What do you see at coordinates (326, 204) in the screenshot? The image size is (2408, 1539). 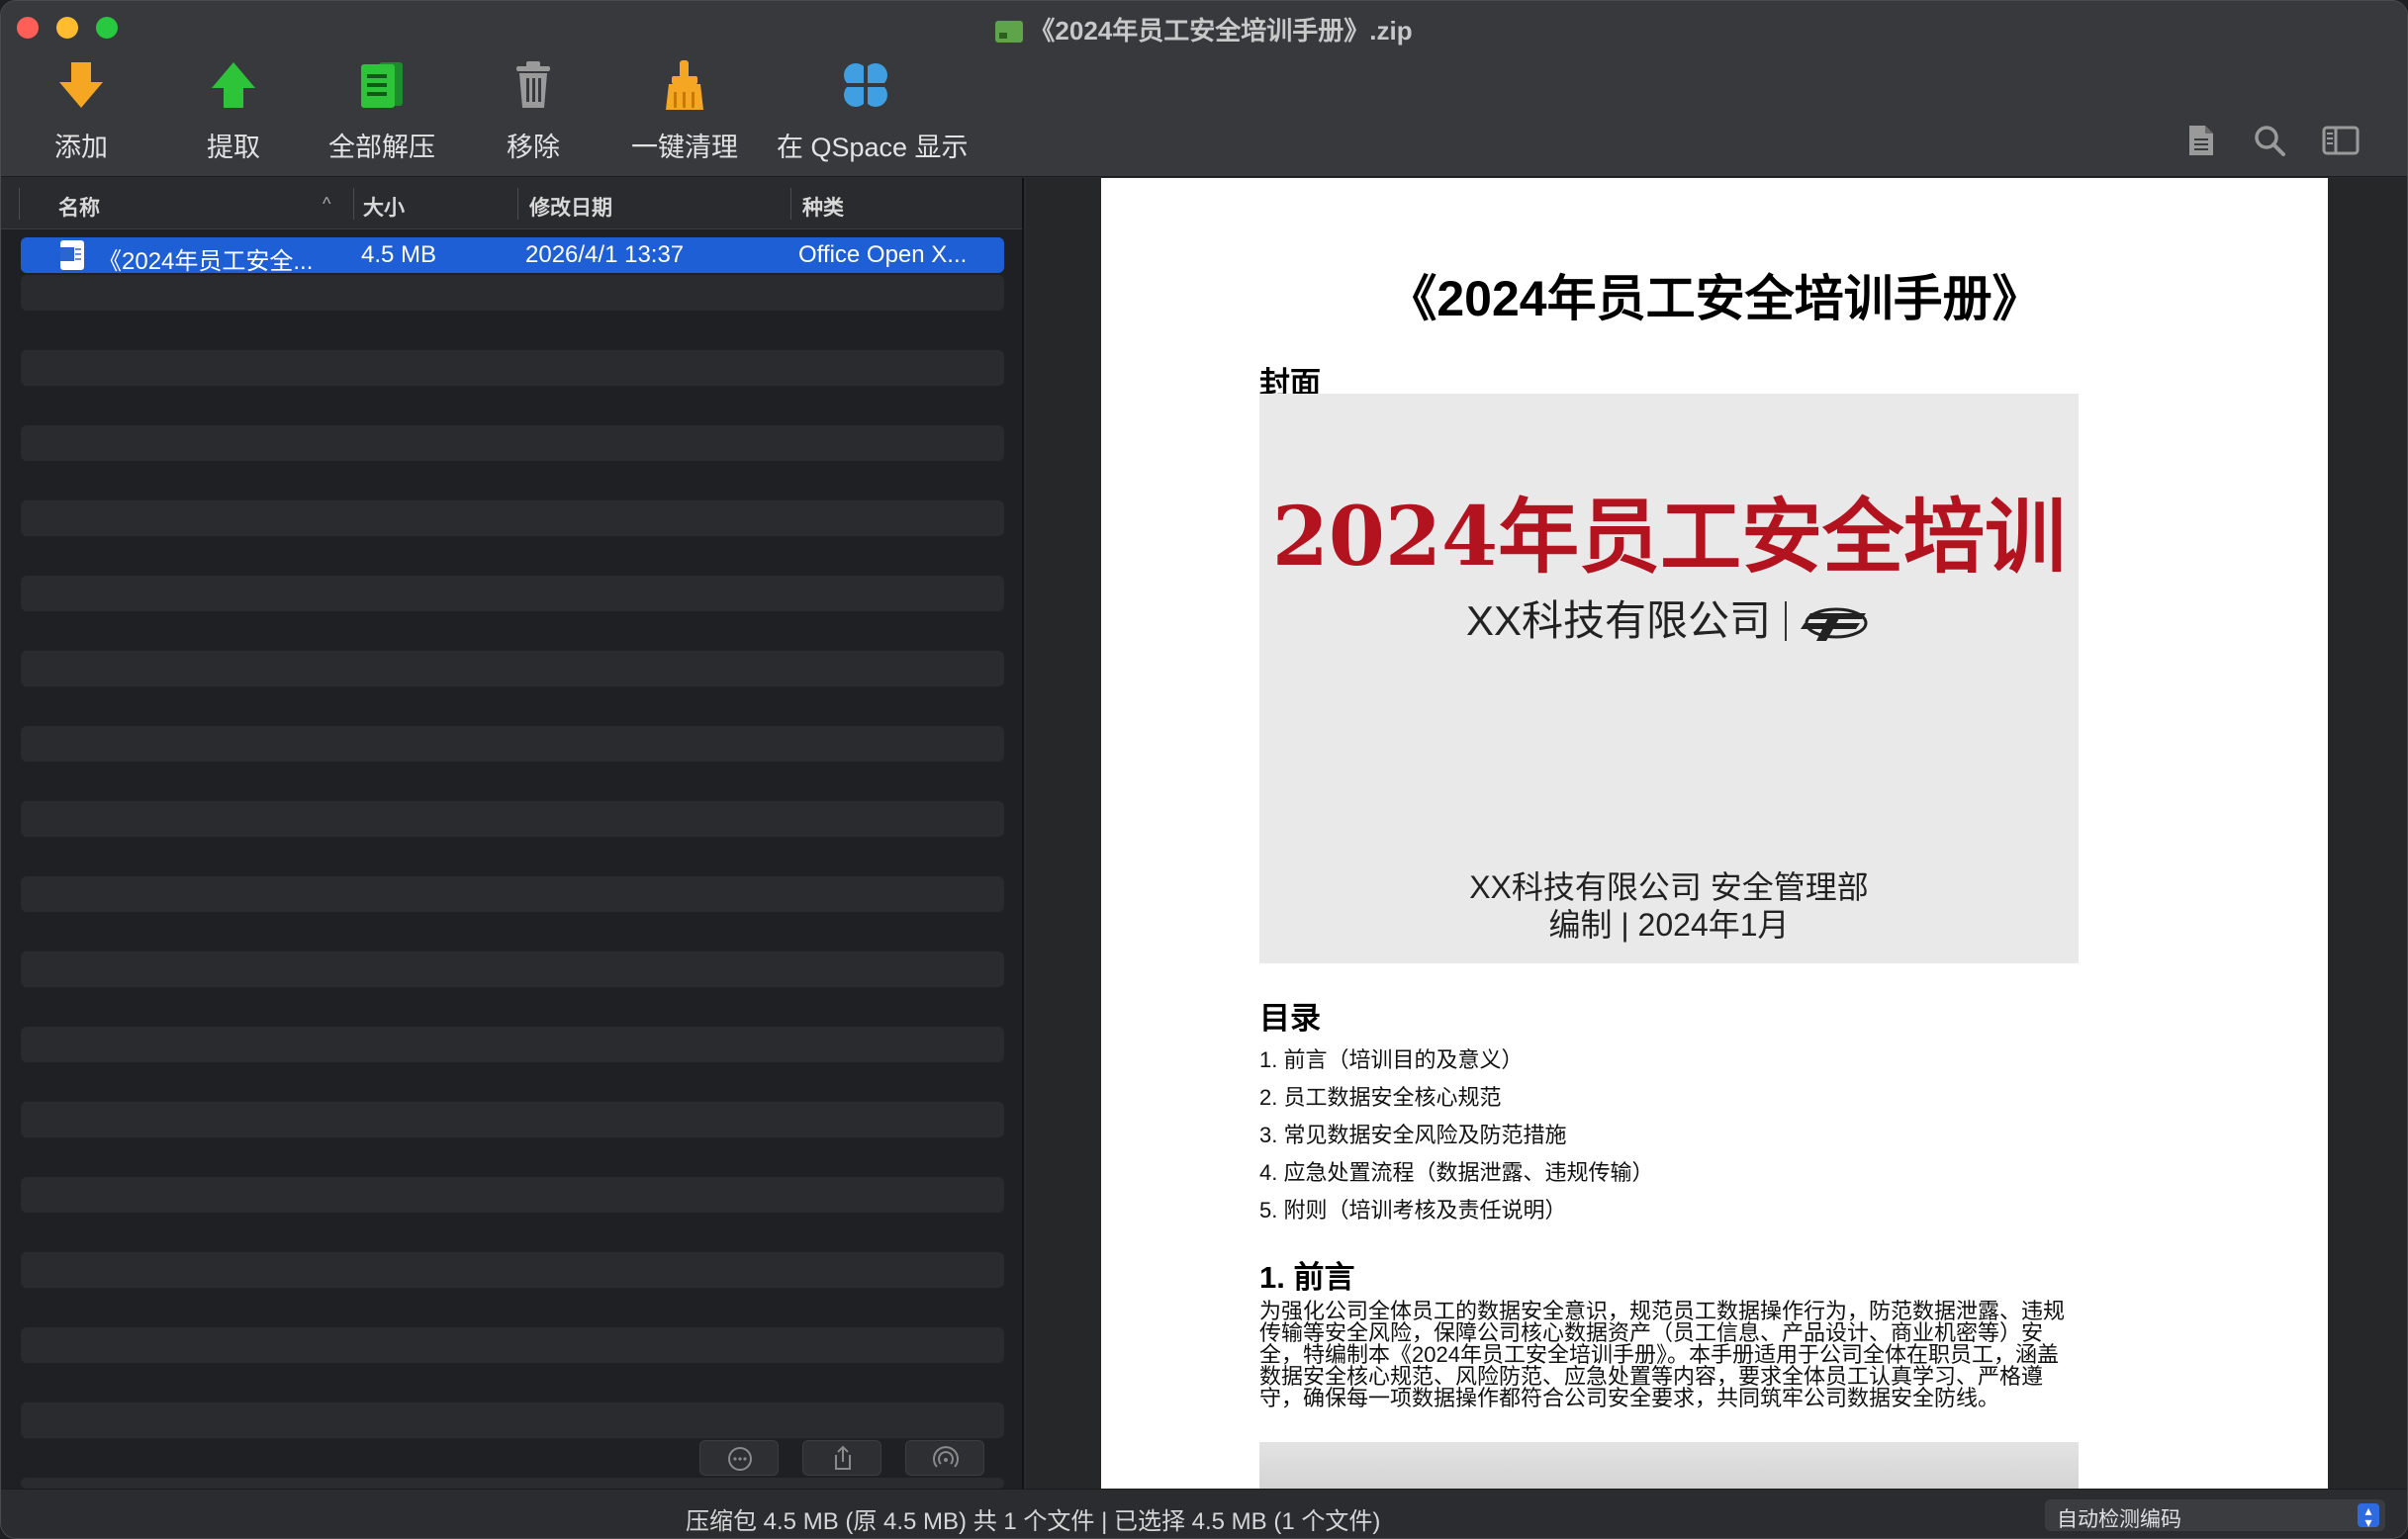 I see `sort-ascending-icon: ^` at bounding box center [326, 204].